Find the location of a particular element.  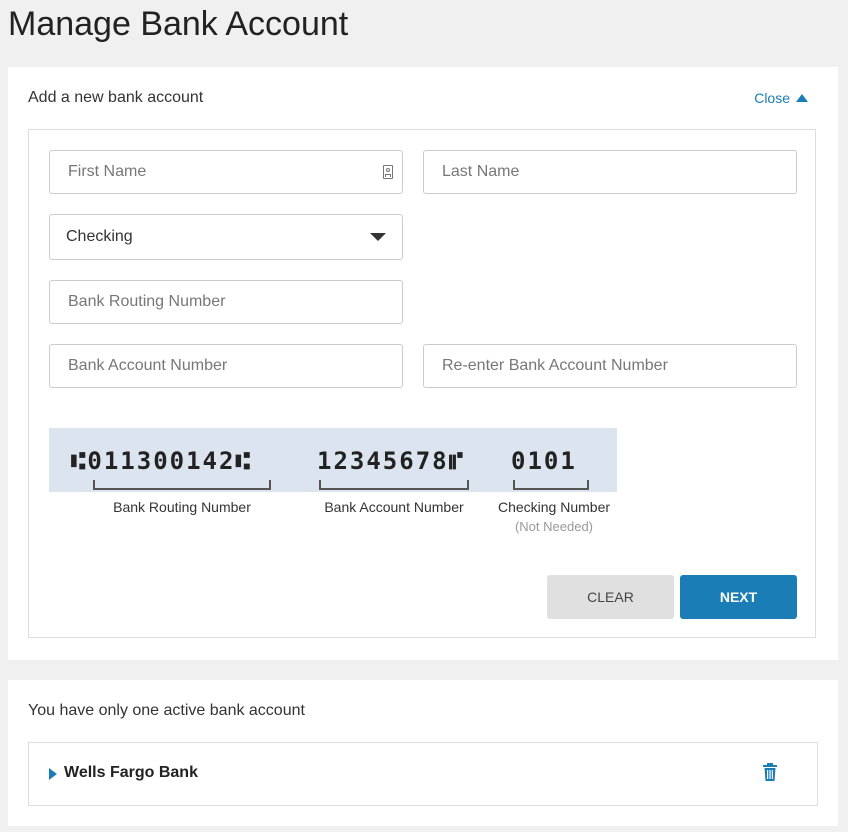

first-name-input is located at coordinates (234, 172).